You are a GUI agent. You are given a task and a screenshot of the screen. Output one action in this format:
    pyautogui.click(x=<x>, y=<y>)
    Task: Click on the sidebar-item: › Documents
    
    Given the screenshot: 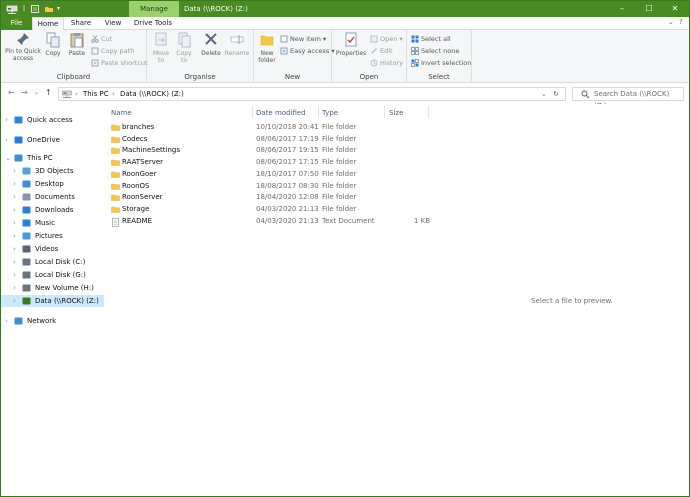 What is the action you would take?
    pyautogui.click(x=52, y=197)
    